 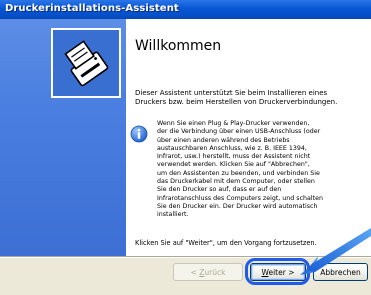 I want to click on info-line: installiert., so click(x=173, y=215).